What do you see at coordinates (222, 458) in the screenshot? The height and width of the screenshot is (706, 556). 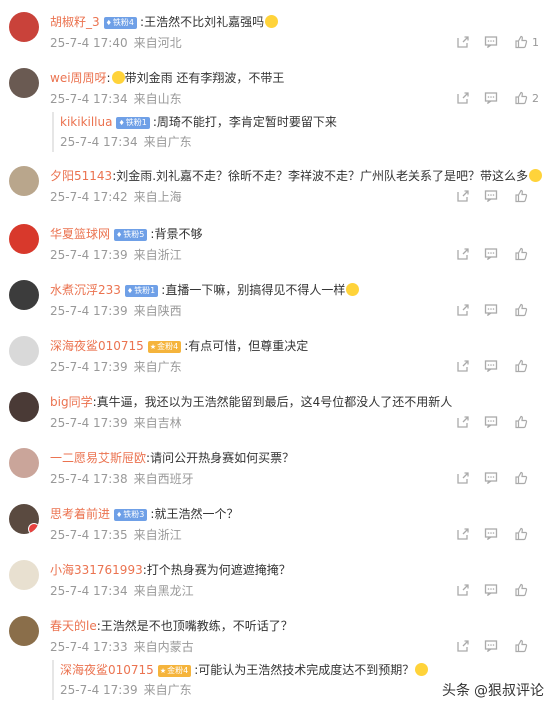 I see `comment-text: 请问公开热身赛如何买票？` at bounding box center [222, 458].